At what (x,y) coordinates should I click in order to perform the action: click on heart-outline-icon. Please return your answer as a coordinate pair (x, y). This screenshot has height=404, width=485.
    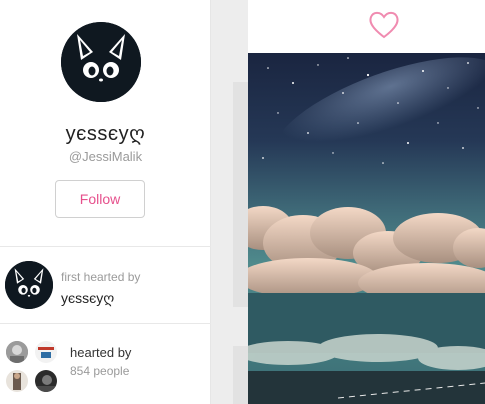
    Looking at the image, I should click on (384, 25).